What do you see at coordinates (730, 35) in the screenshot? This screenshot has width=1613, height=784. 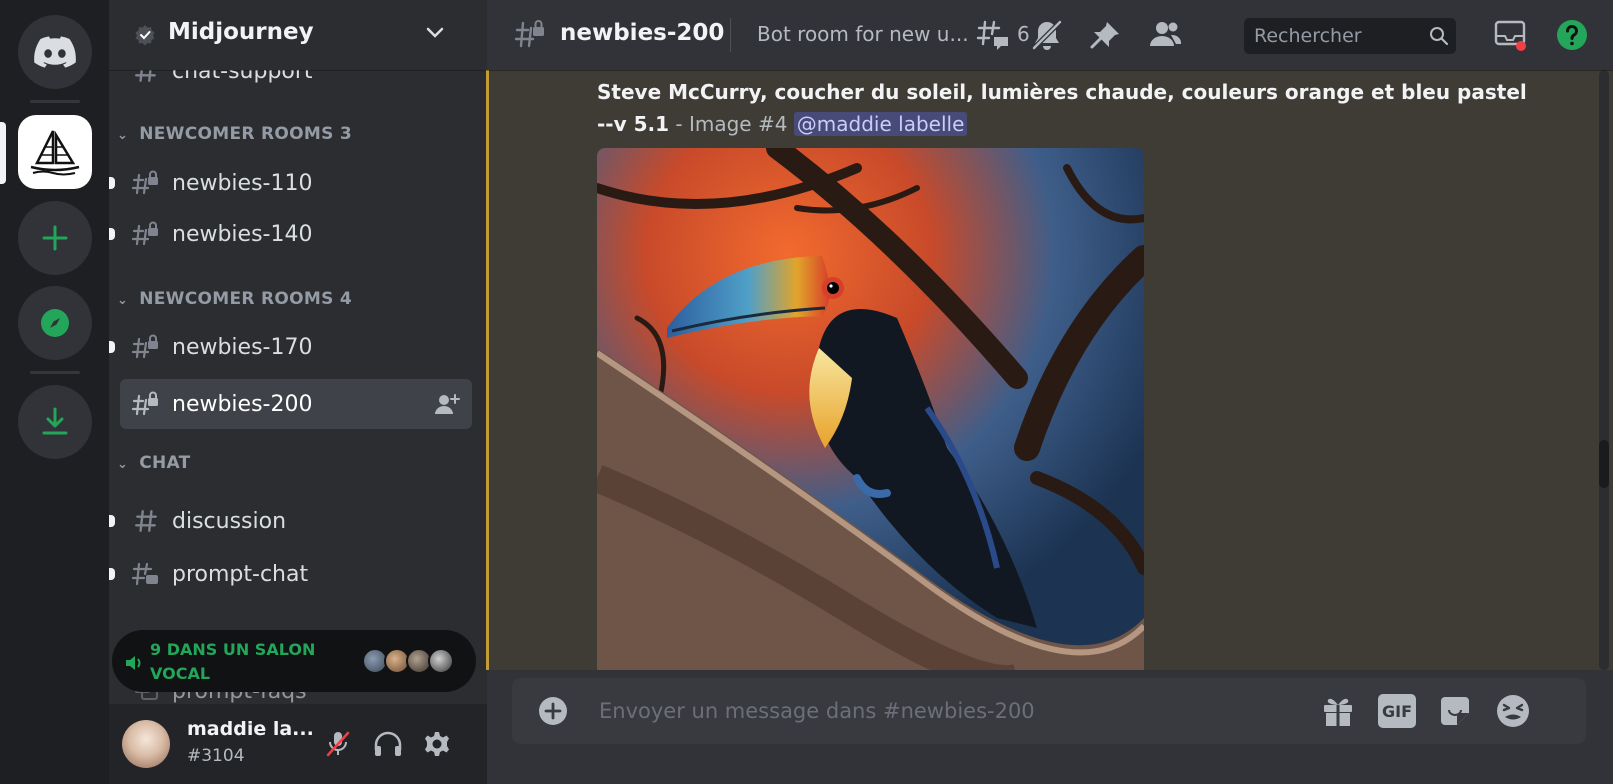 I see `header-divider` at bounding box center [730, 35].